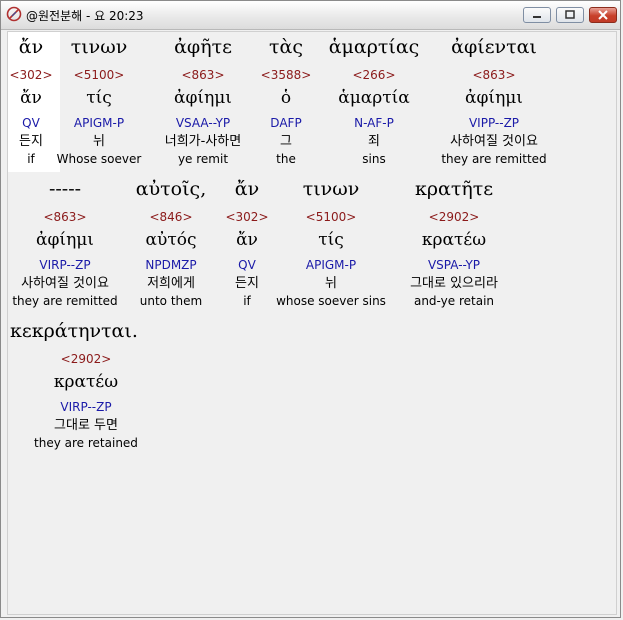  I want to click on close-button, so click(603, 15).